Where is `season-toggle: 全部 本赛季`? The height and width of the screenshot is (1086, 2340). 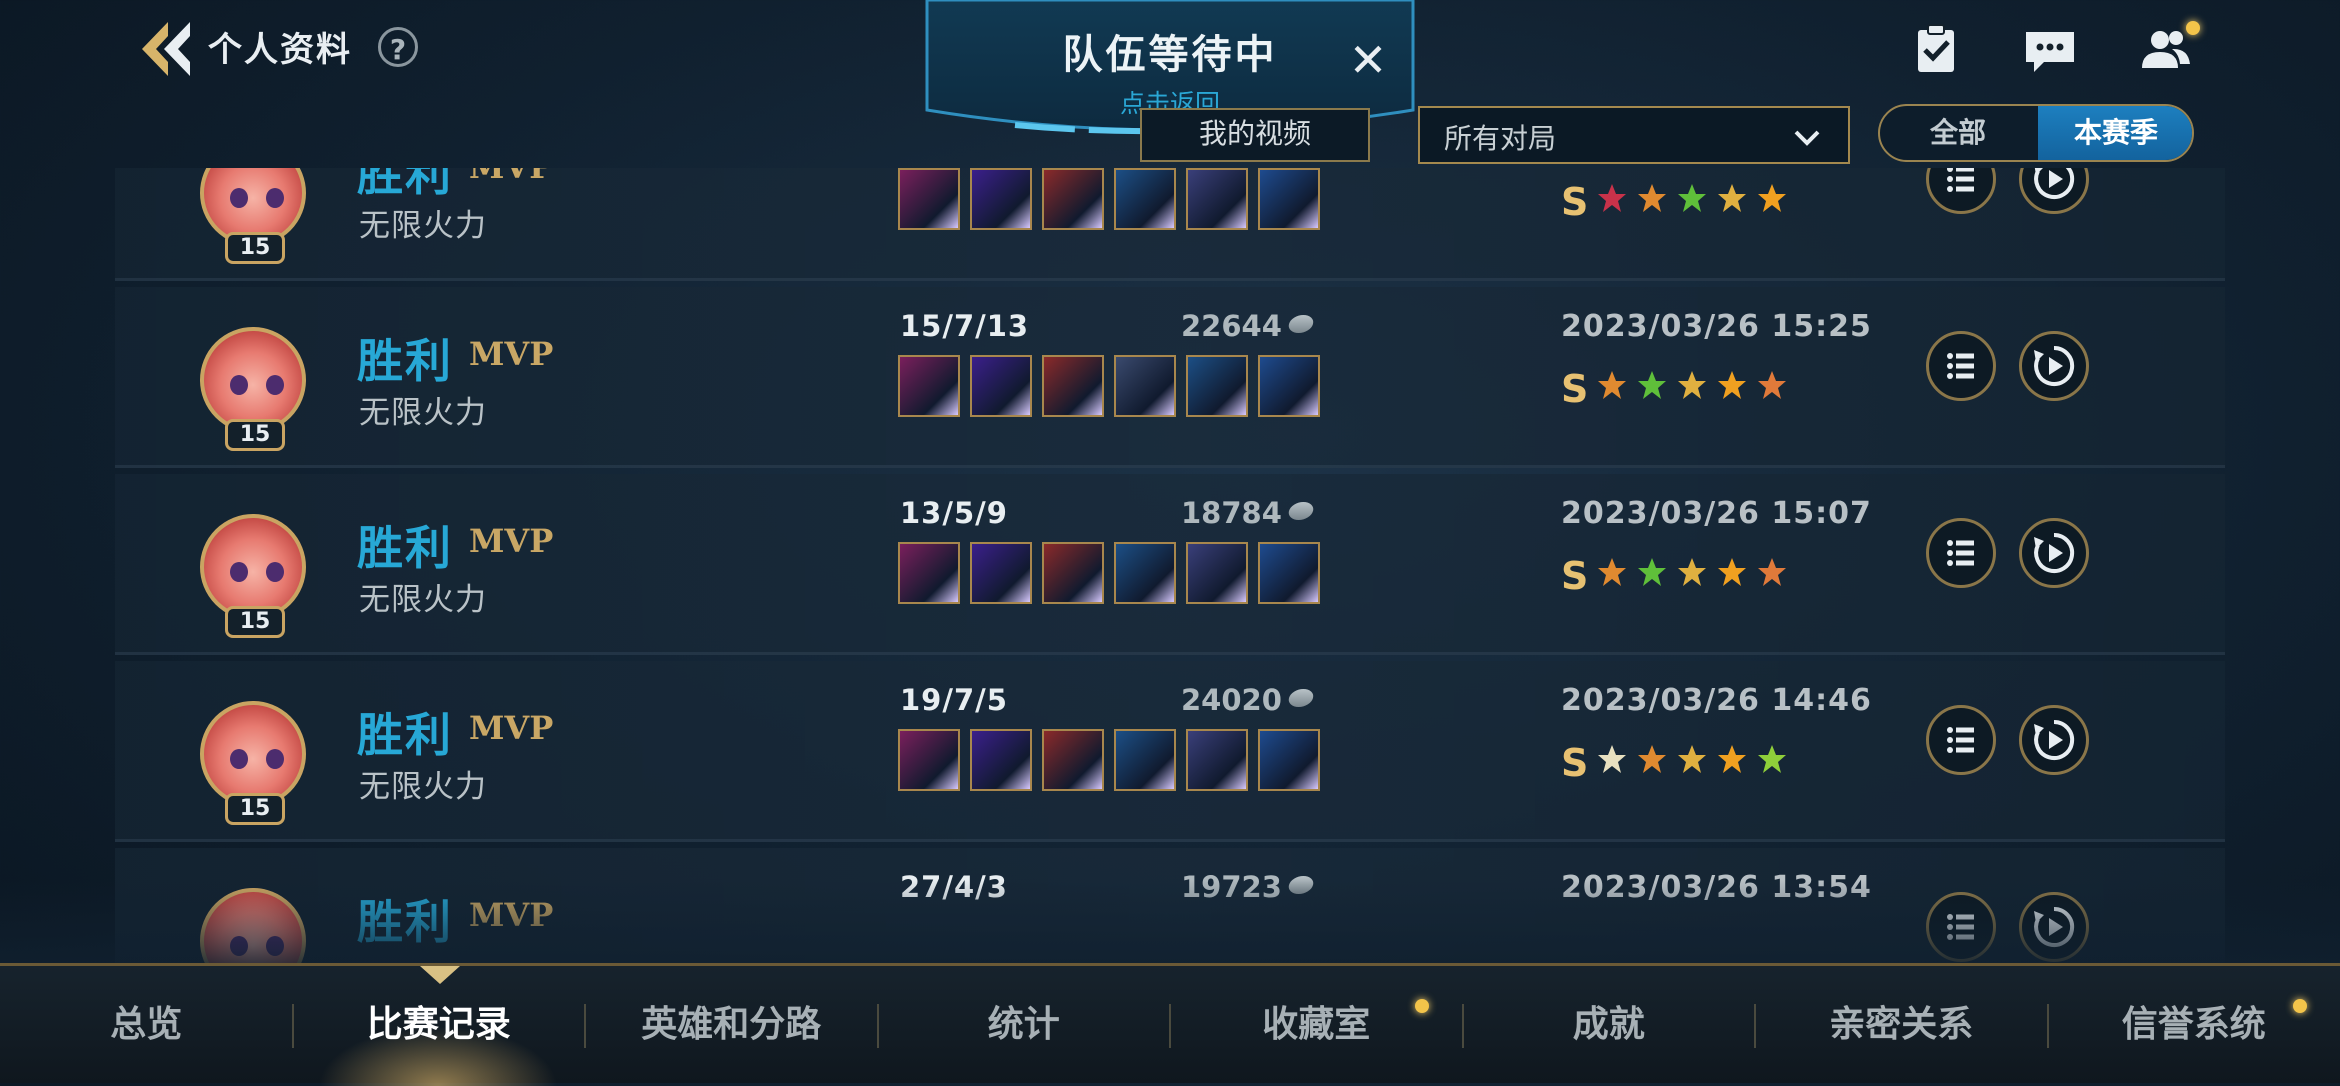
season-toggle: 全部 本赛季 is located at coordinates (2036, 133).